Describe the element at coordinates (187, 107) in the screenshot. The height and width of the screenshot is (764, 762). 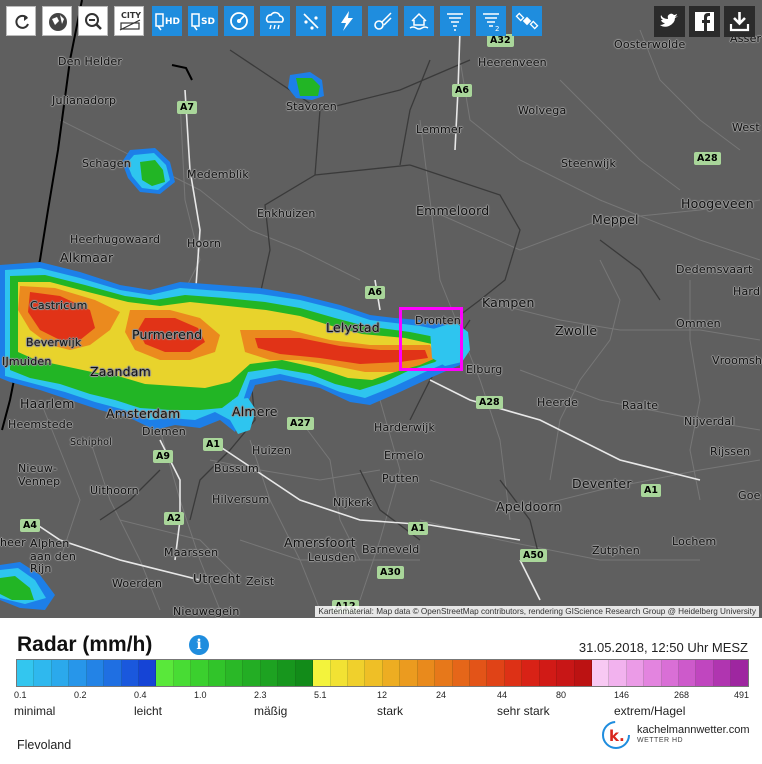
I see `road-shield: A7` at that location.